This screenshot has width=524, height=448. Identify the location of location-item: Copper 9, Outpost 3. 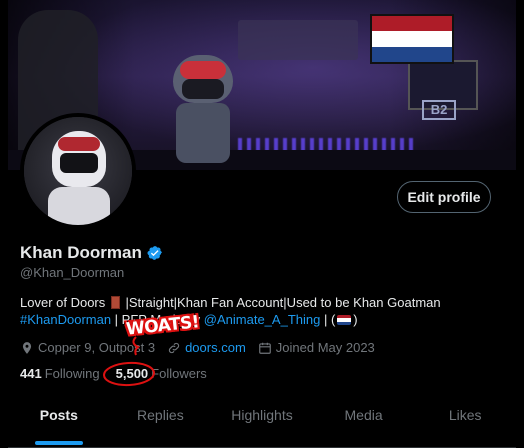
(87, 347).